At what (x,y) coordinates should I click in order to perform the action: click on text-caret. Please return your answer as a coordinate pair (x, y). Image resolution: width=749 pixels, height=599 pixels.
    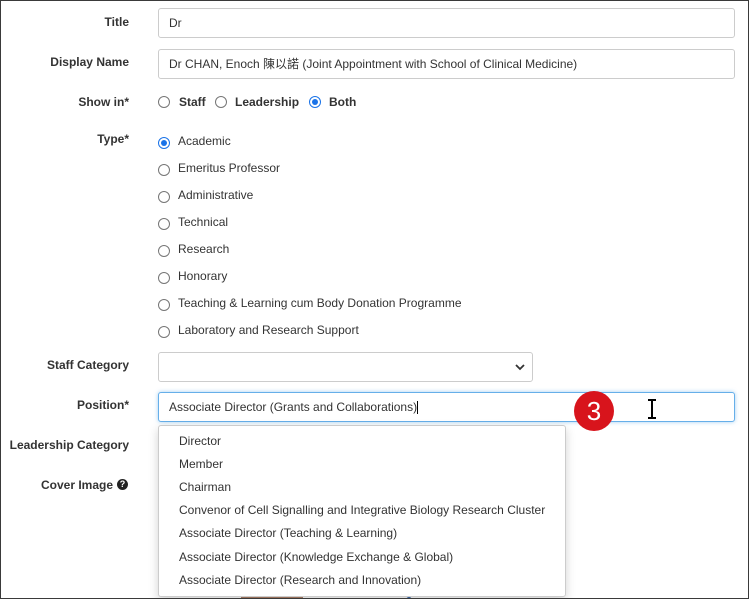
    Looking at the image, I should click on (418, 408).